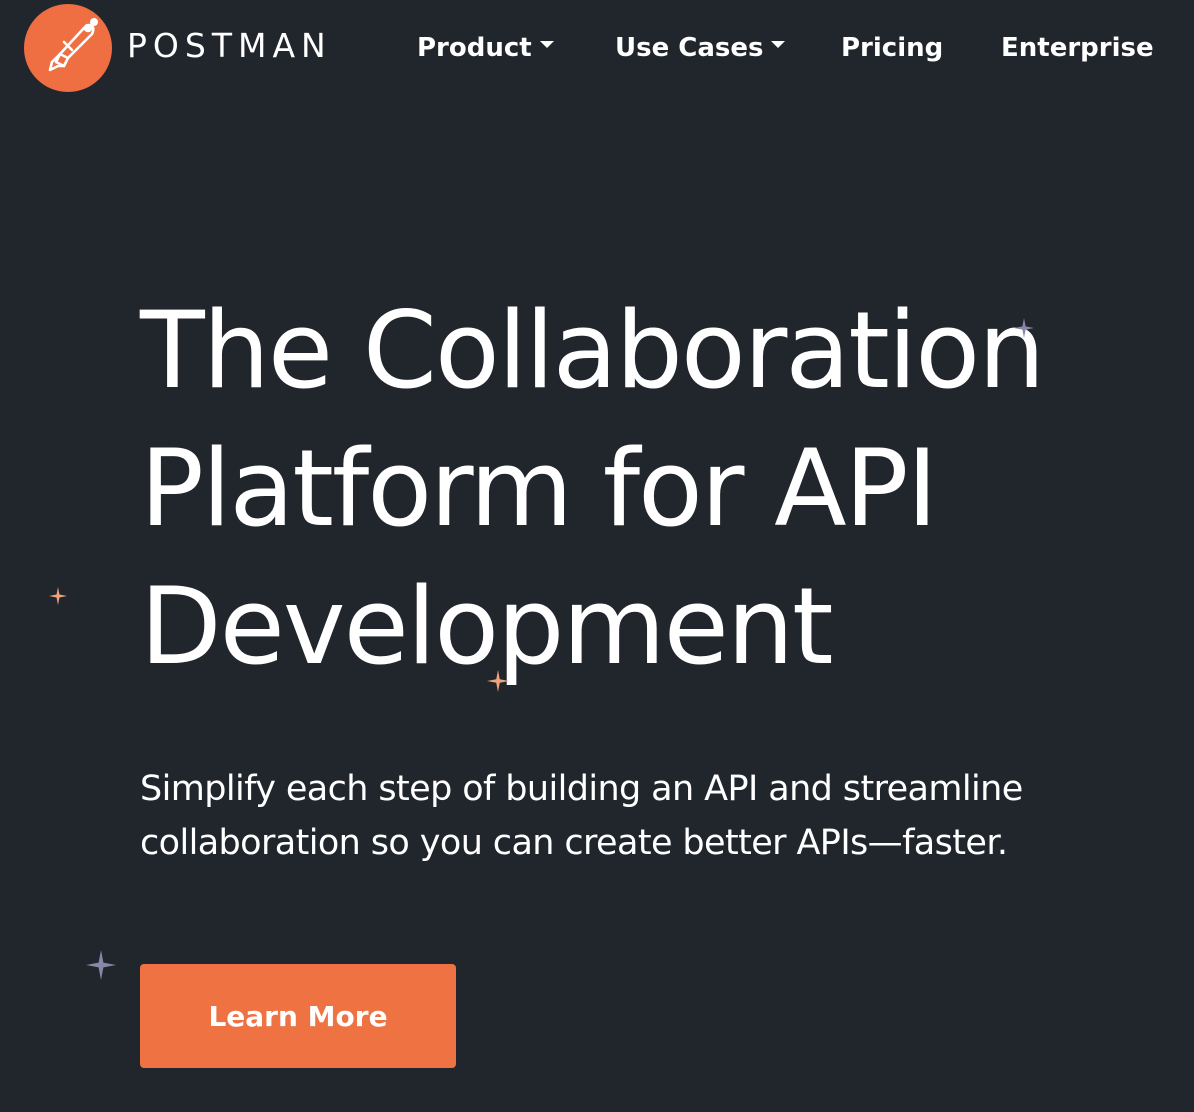 This screenshot has width=1194, height=1112. I want to click on nav-pricing: Pricing, so click(892, 48).